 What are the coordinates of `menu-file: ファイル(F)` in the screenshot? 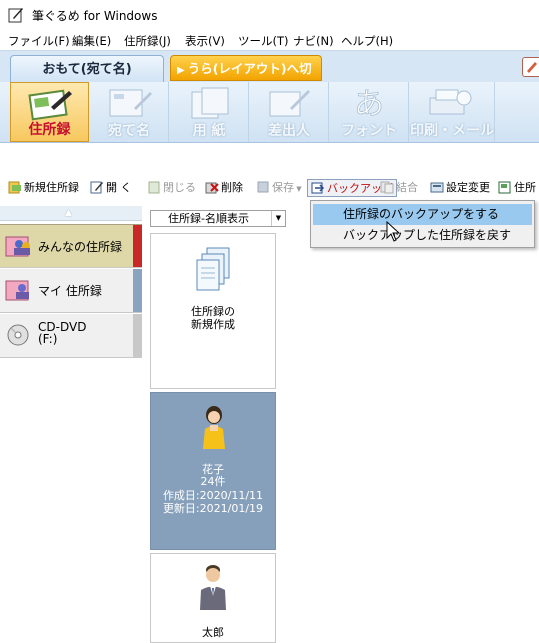 It's located at (39, 41).